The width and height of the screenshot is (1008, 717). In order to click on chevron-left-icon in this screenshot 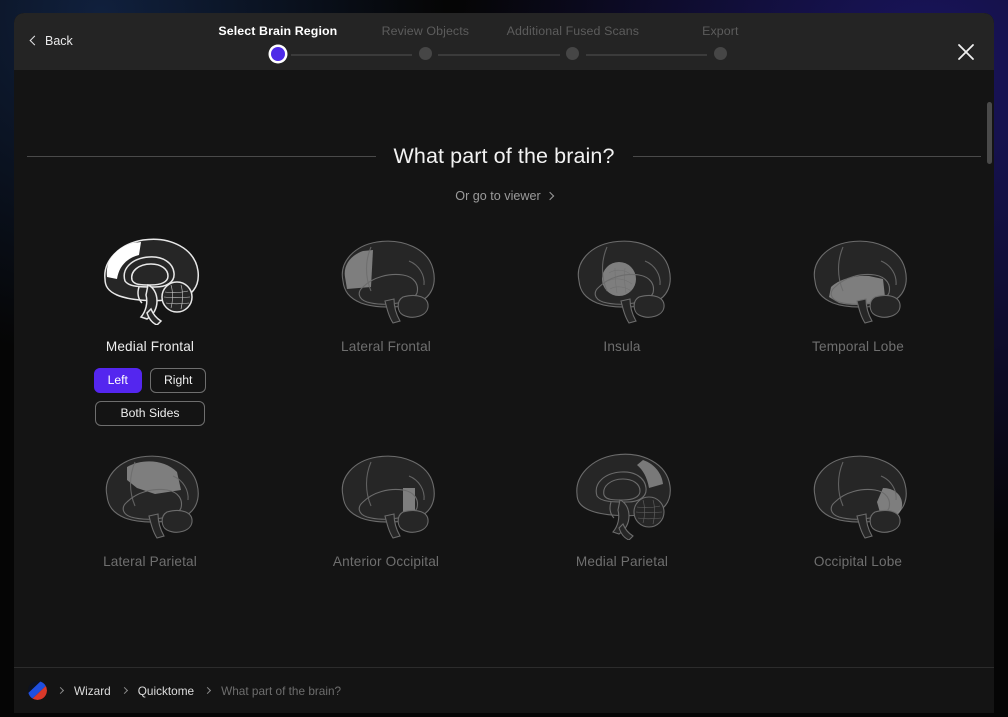, I will do `click(34, 40)`.